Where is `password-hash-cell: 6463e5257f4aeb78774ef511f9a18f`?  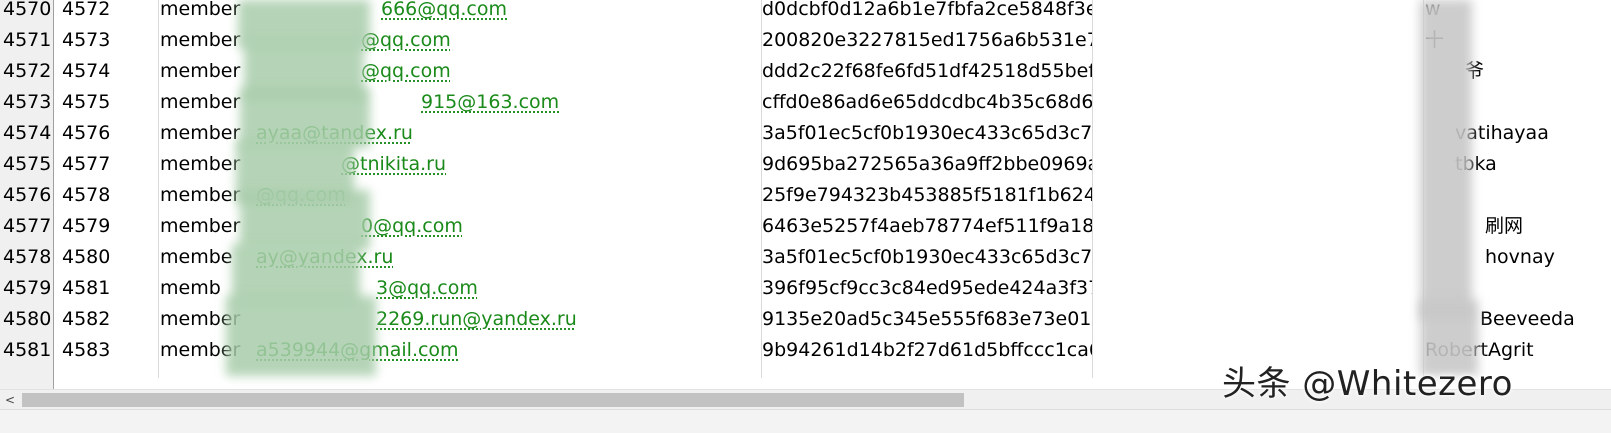
password-hash-cell: 6463e5257f4aeb78774ef511f9a18f is located at coordinates (927, 226).